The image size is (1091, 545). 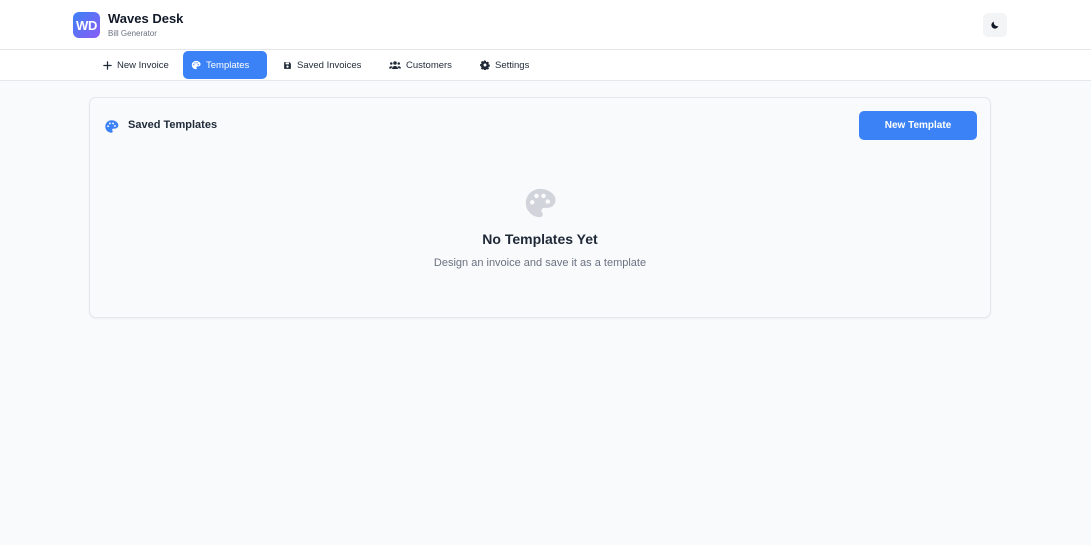 I want to click on tab-saved-invoices: Saved Invoices, so click(x=322, y=65).